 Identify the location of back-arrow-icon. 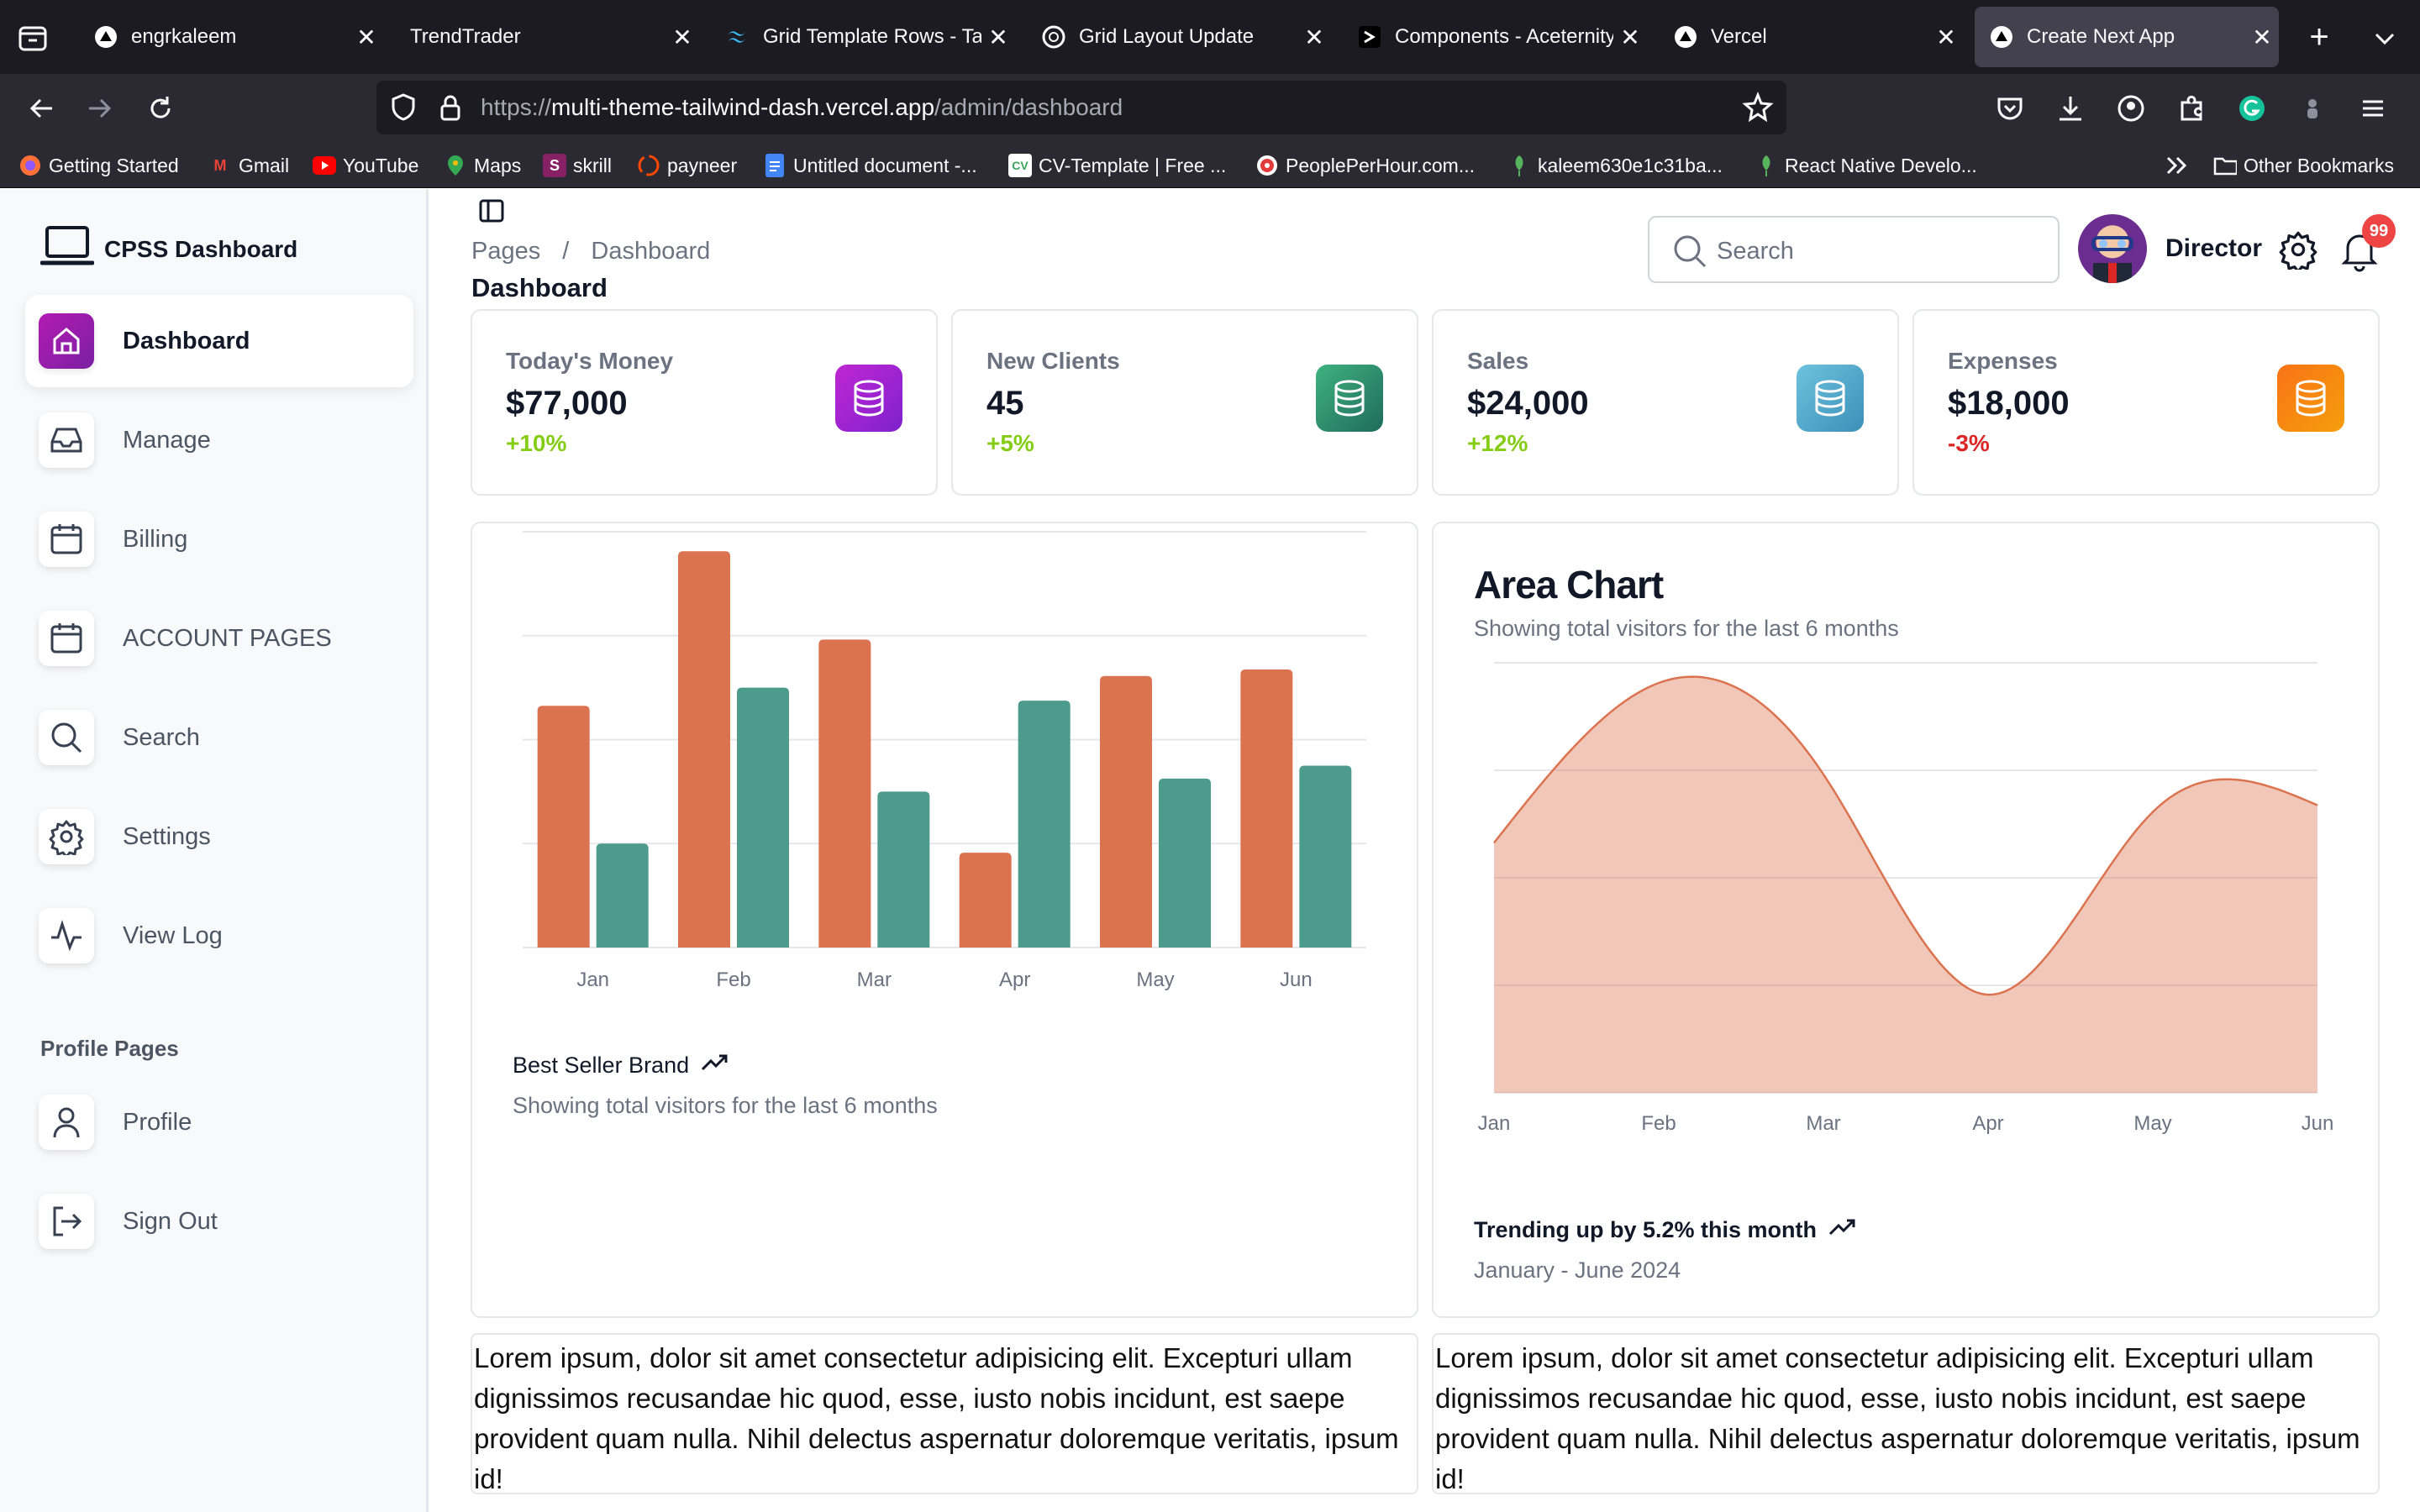
(41, 108).